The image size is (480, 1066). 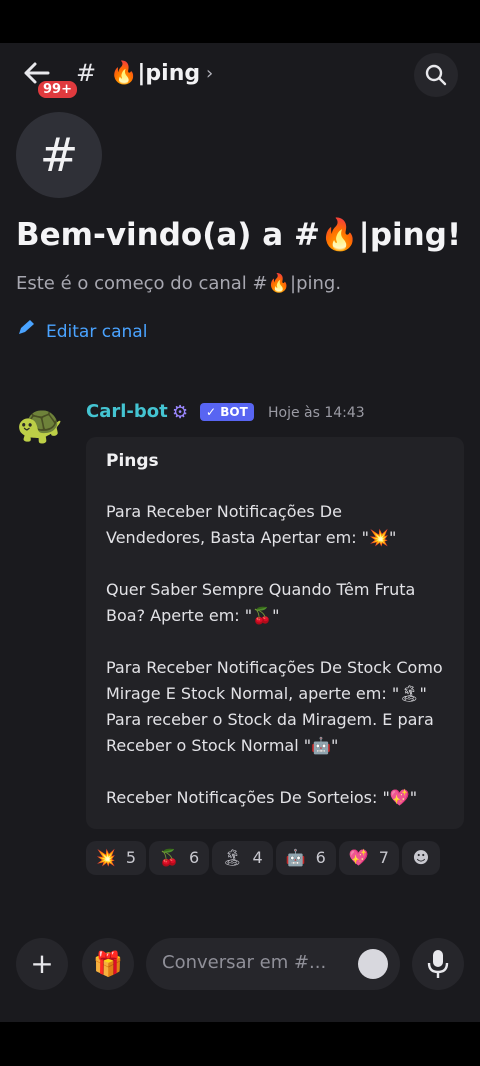 I want to click on reaction-button: 💥 5, so click(x=116, y=858).